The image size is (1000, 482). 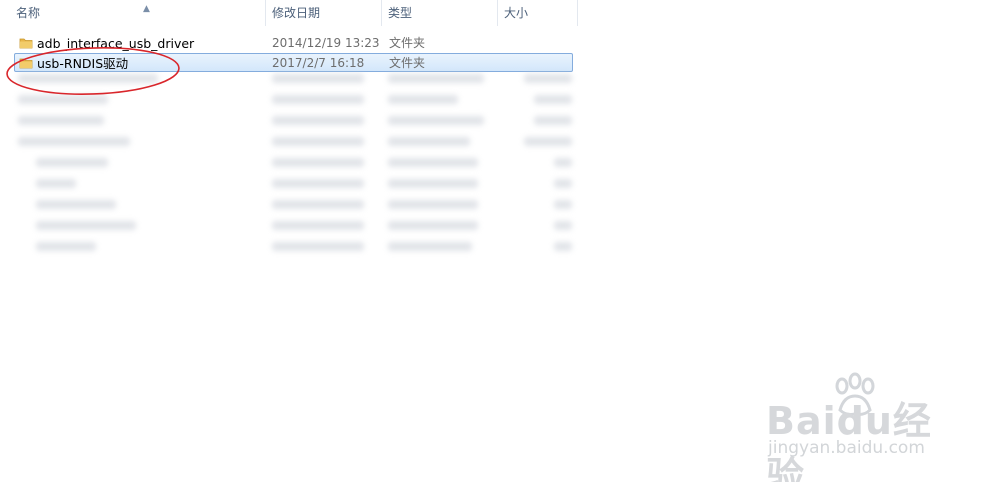 I want to click on baidu-jingyan-watermark: Baidu经验 jingyan.baidu.com, so click(x=858, y=426).